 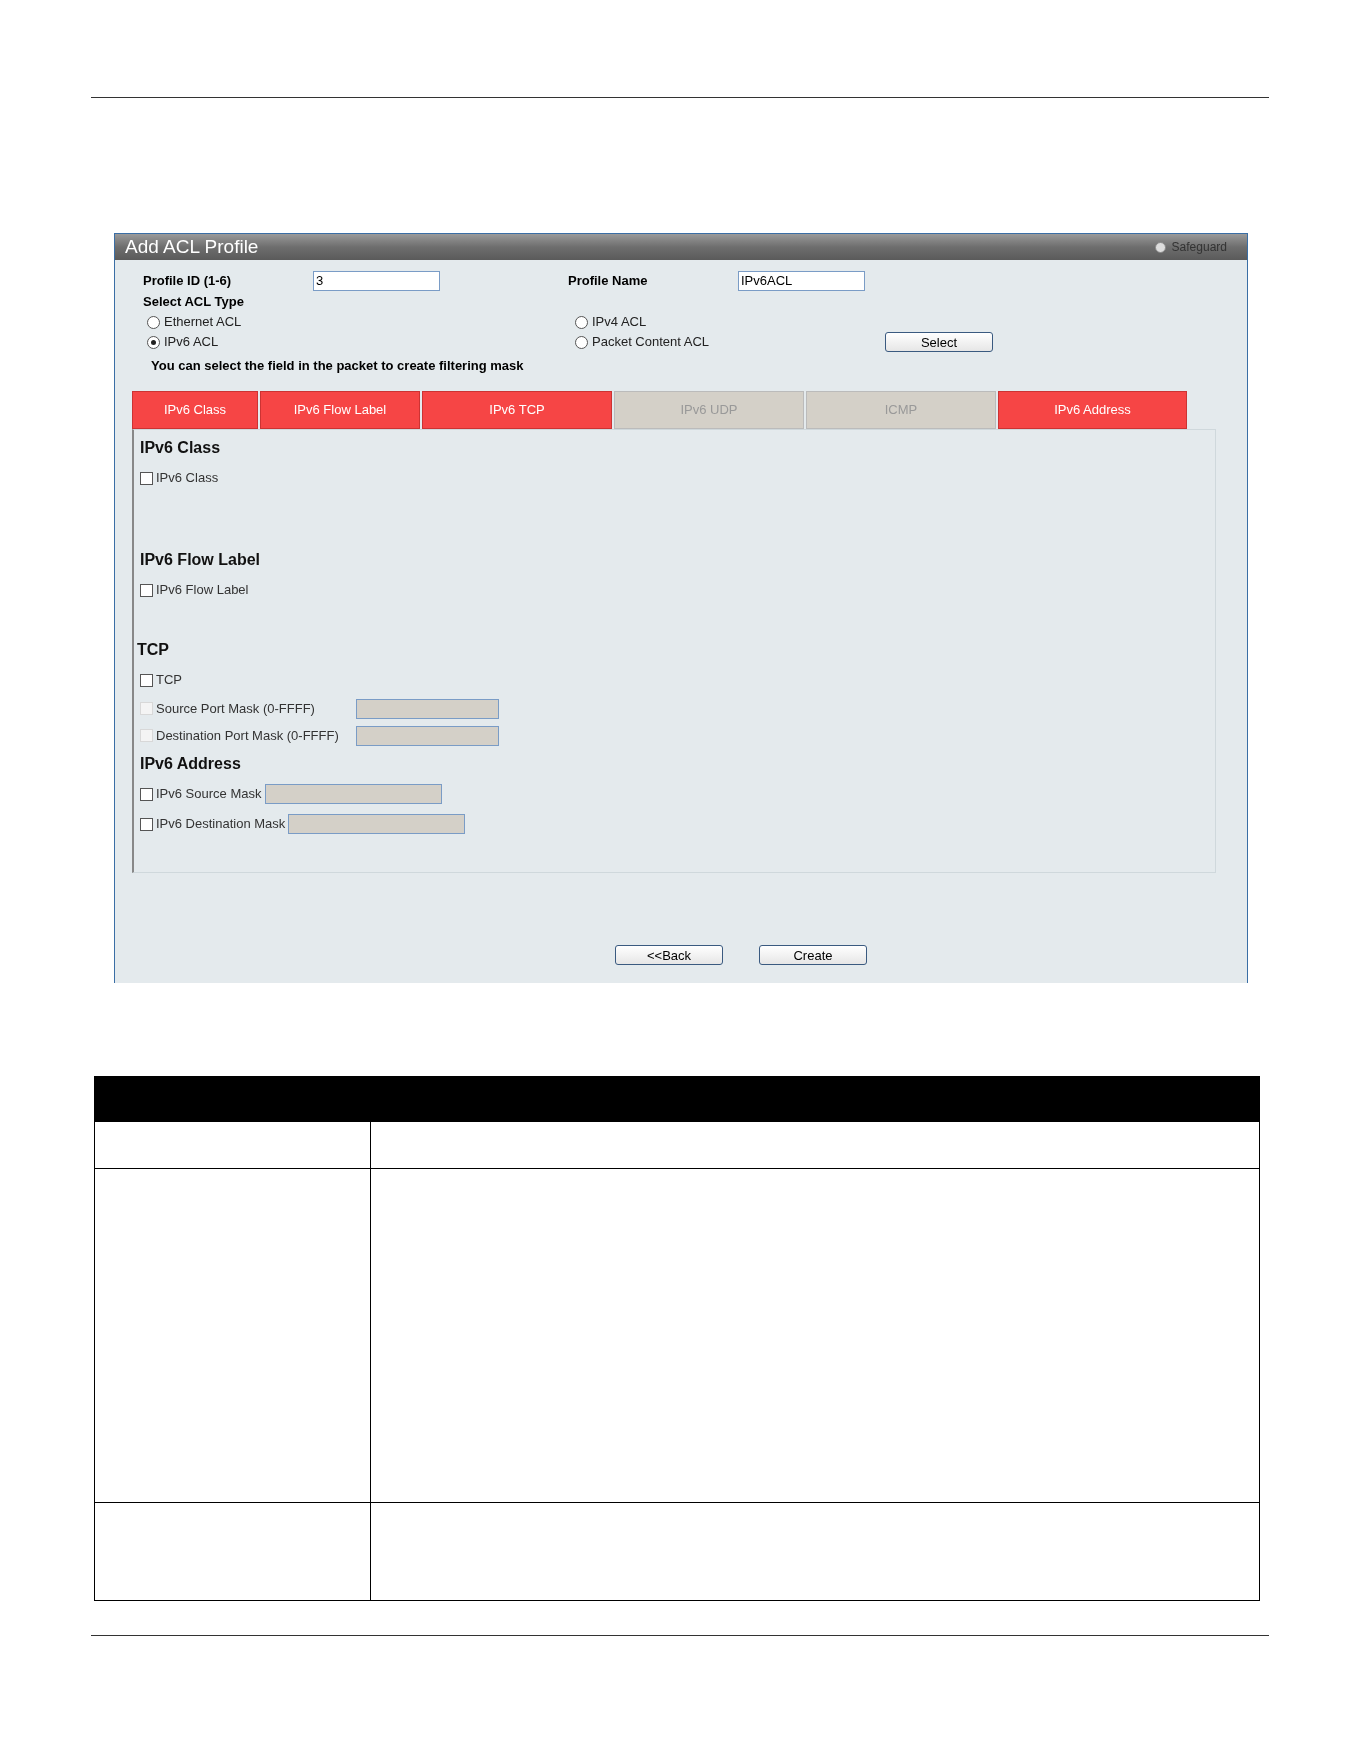 What do you see at coordinates (1199, 247) in the screenshot?
I see `safeguard-label: Safeguard` at bounding box center [1199, 247].